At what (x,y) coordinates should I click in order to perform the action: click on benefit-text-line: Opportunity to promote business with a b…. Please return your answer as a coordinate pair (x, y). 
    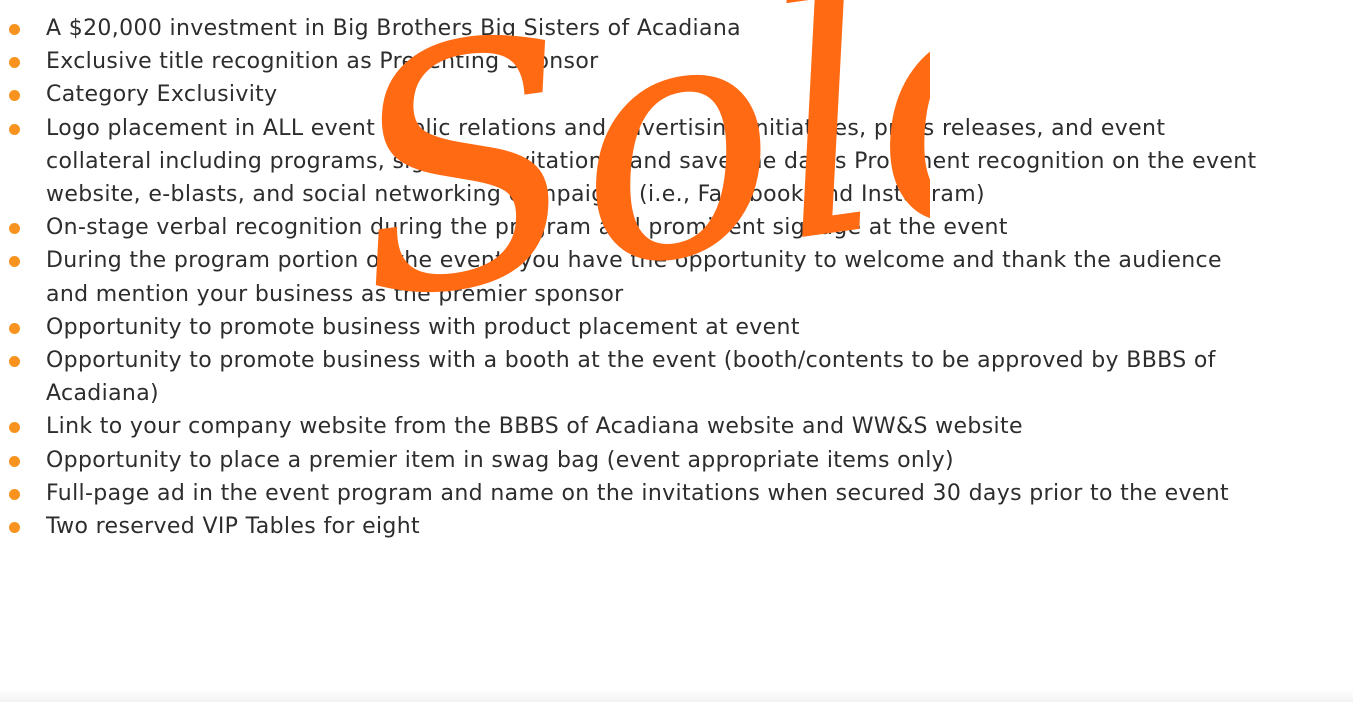
    Looking at the image, I should click on (631, 360).